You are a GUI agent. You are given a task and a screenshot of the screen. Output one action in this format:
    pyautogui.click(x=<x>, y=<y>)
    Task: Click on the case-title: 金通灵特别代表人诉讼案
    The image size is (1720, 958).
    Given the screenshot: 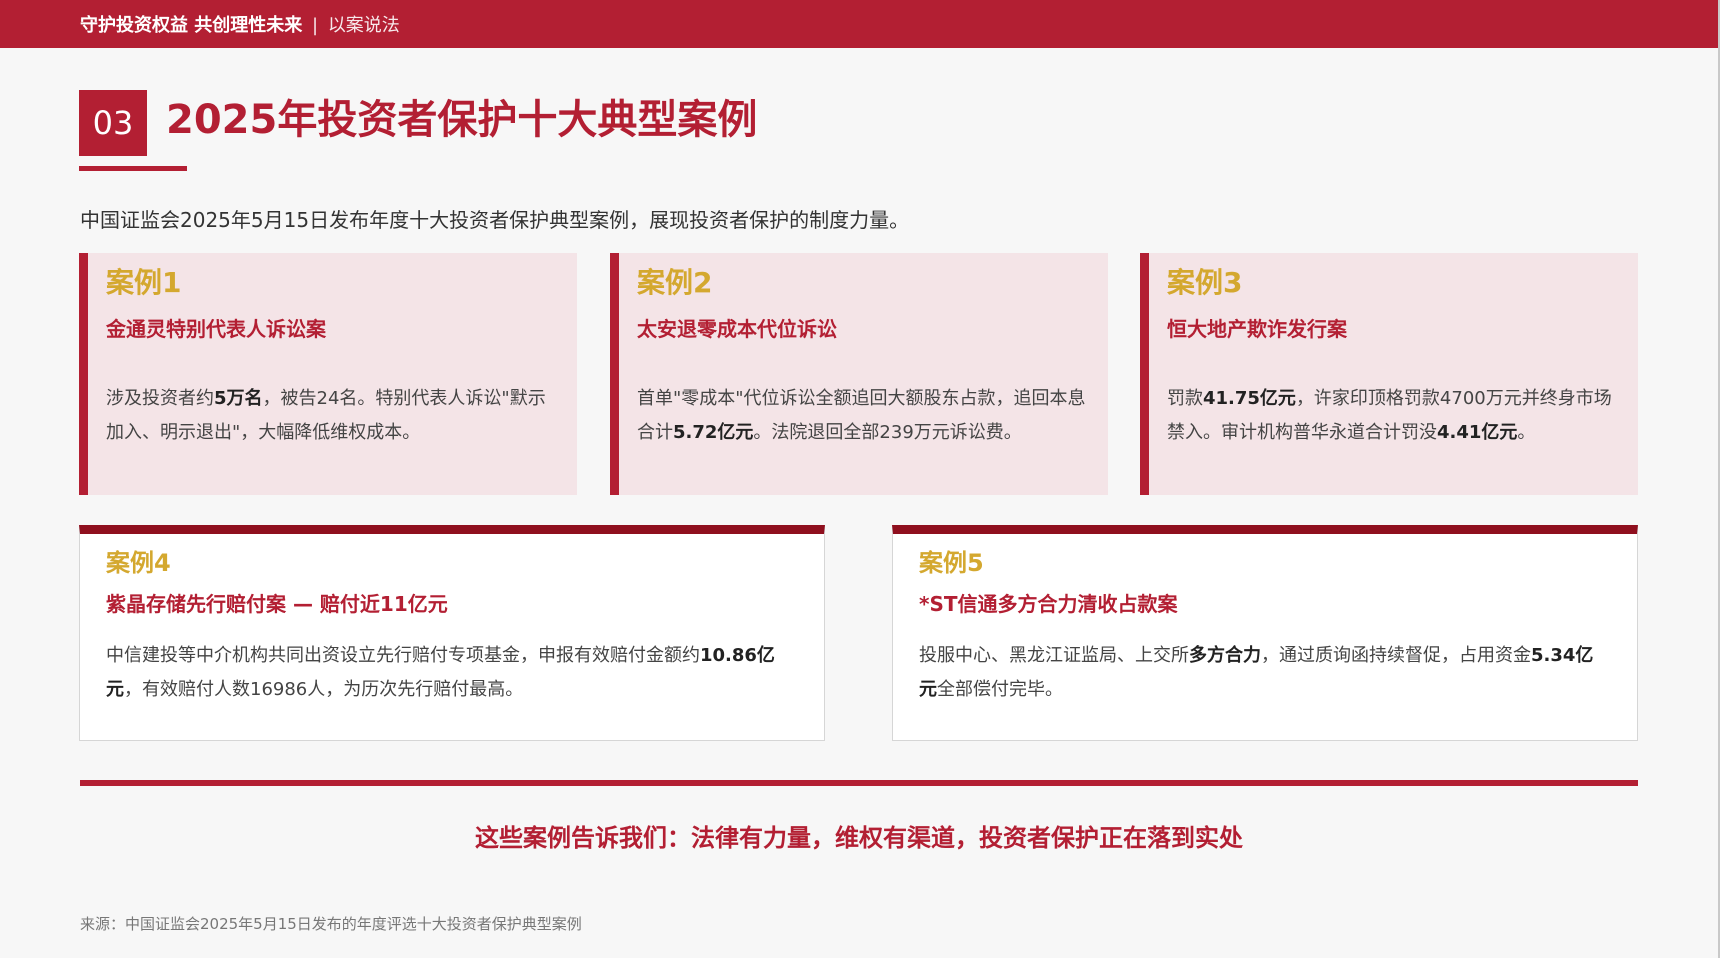 What is the action you would take?
    pyautogui.click(x=216, y=329)
    